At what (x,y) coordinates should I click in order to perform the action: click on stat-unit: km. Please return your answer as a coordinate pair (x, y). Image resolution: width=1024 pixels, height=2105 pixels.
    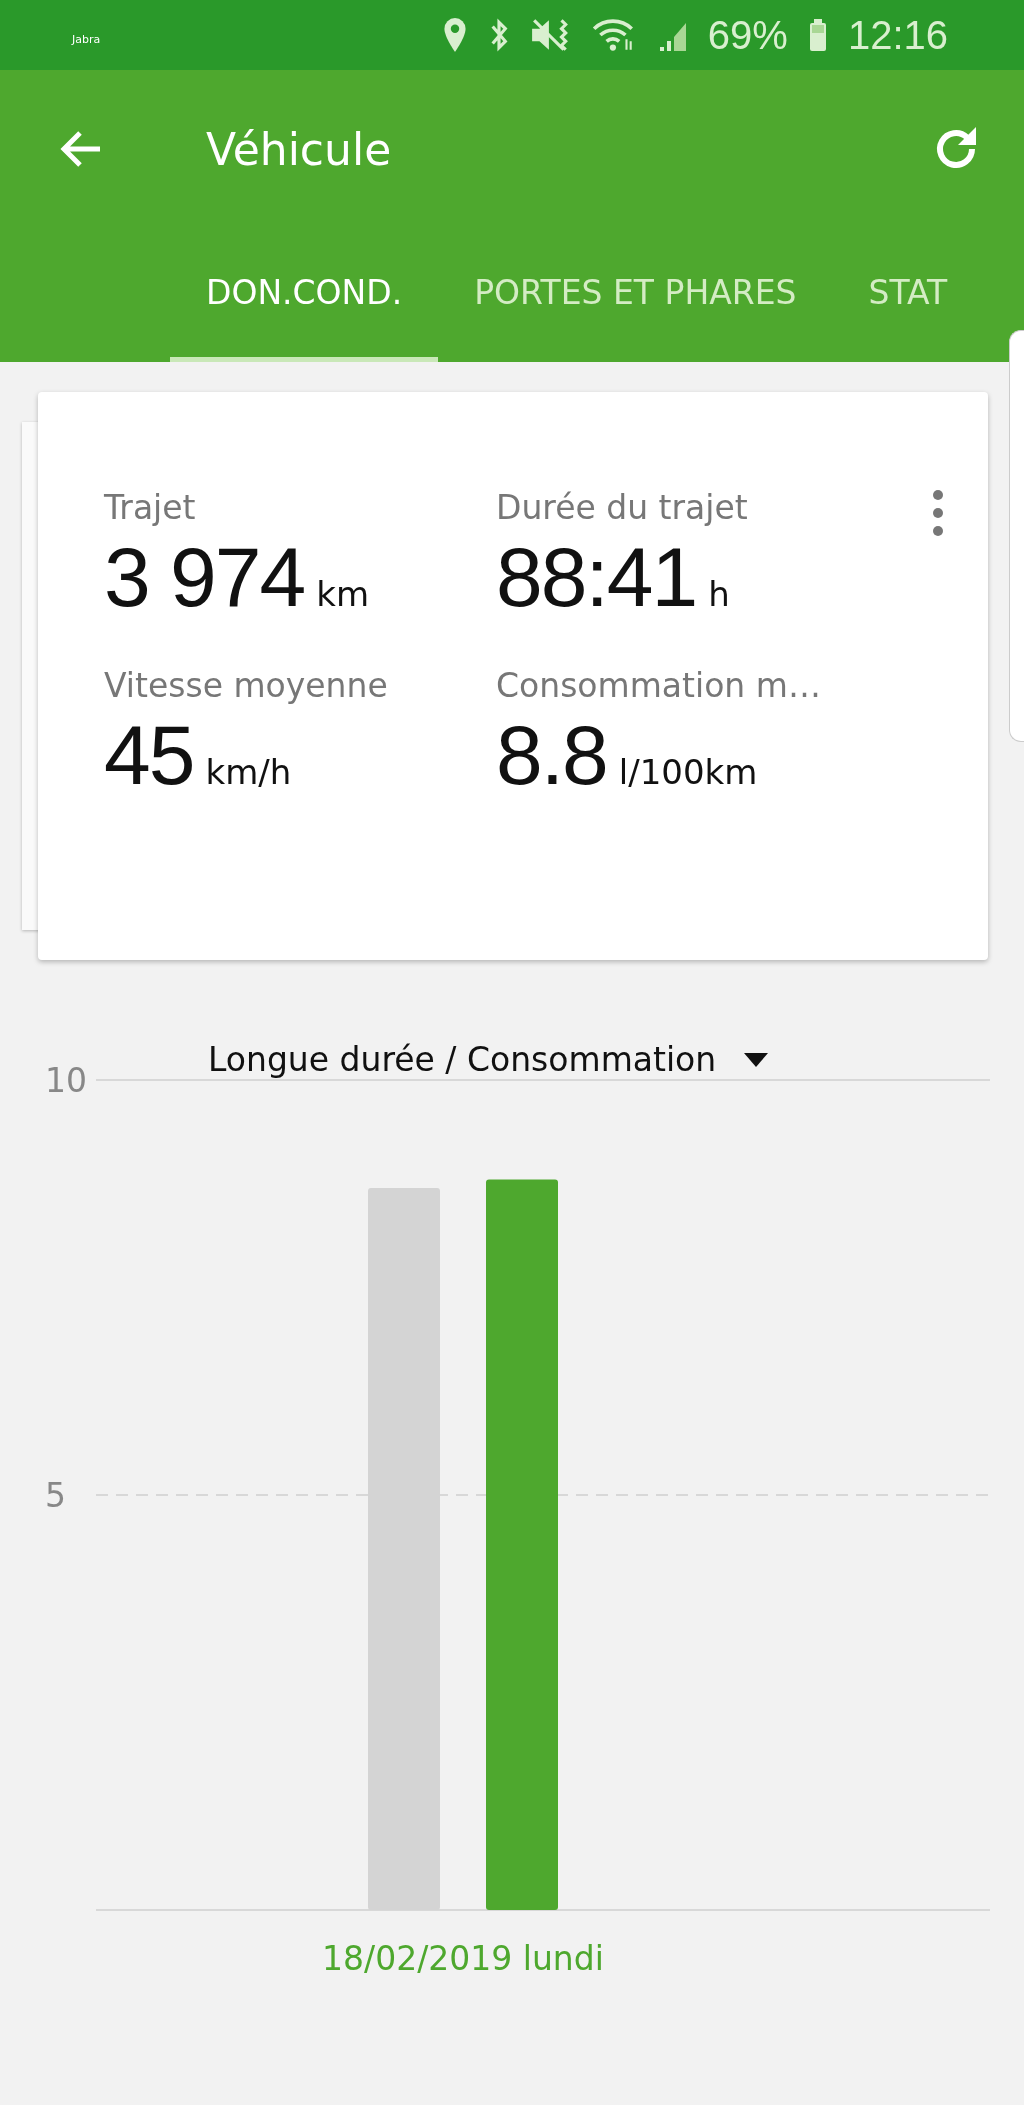
    Looking at the image, I should click on (343, 594).